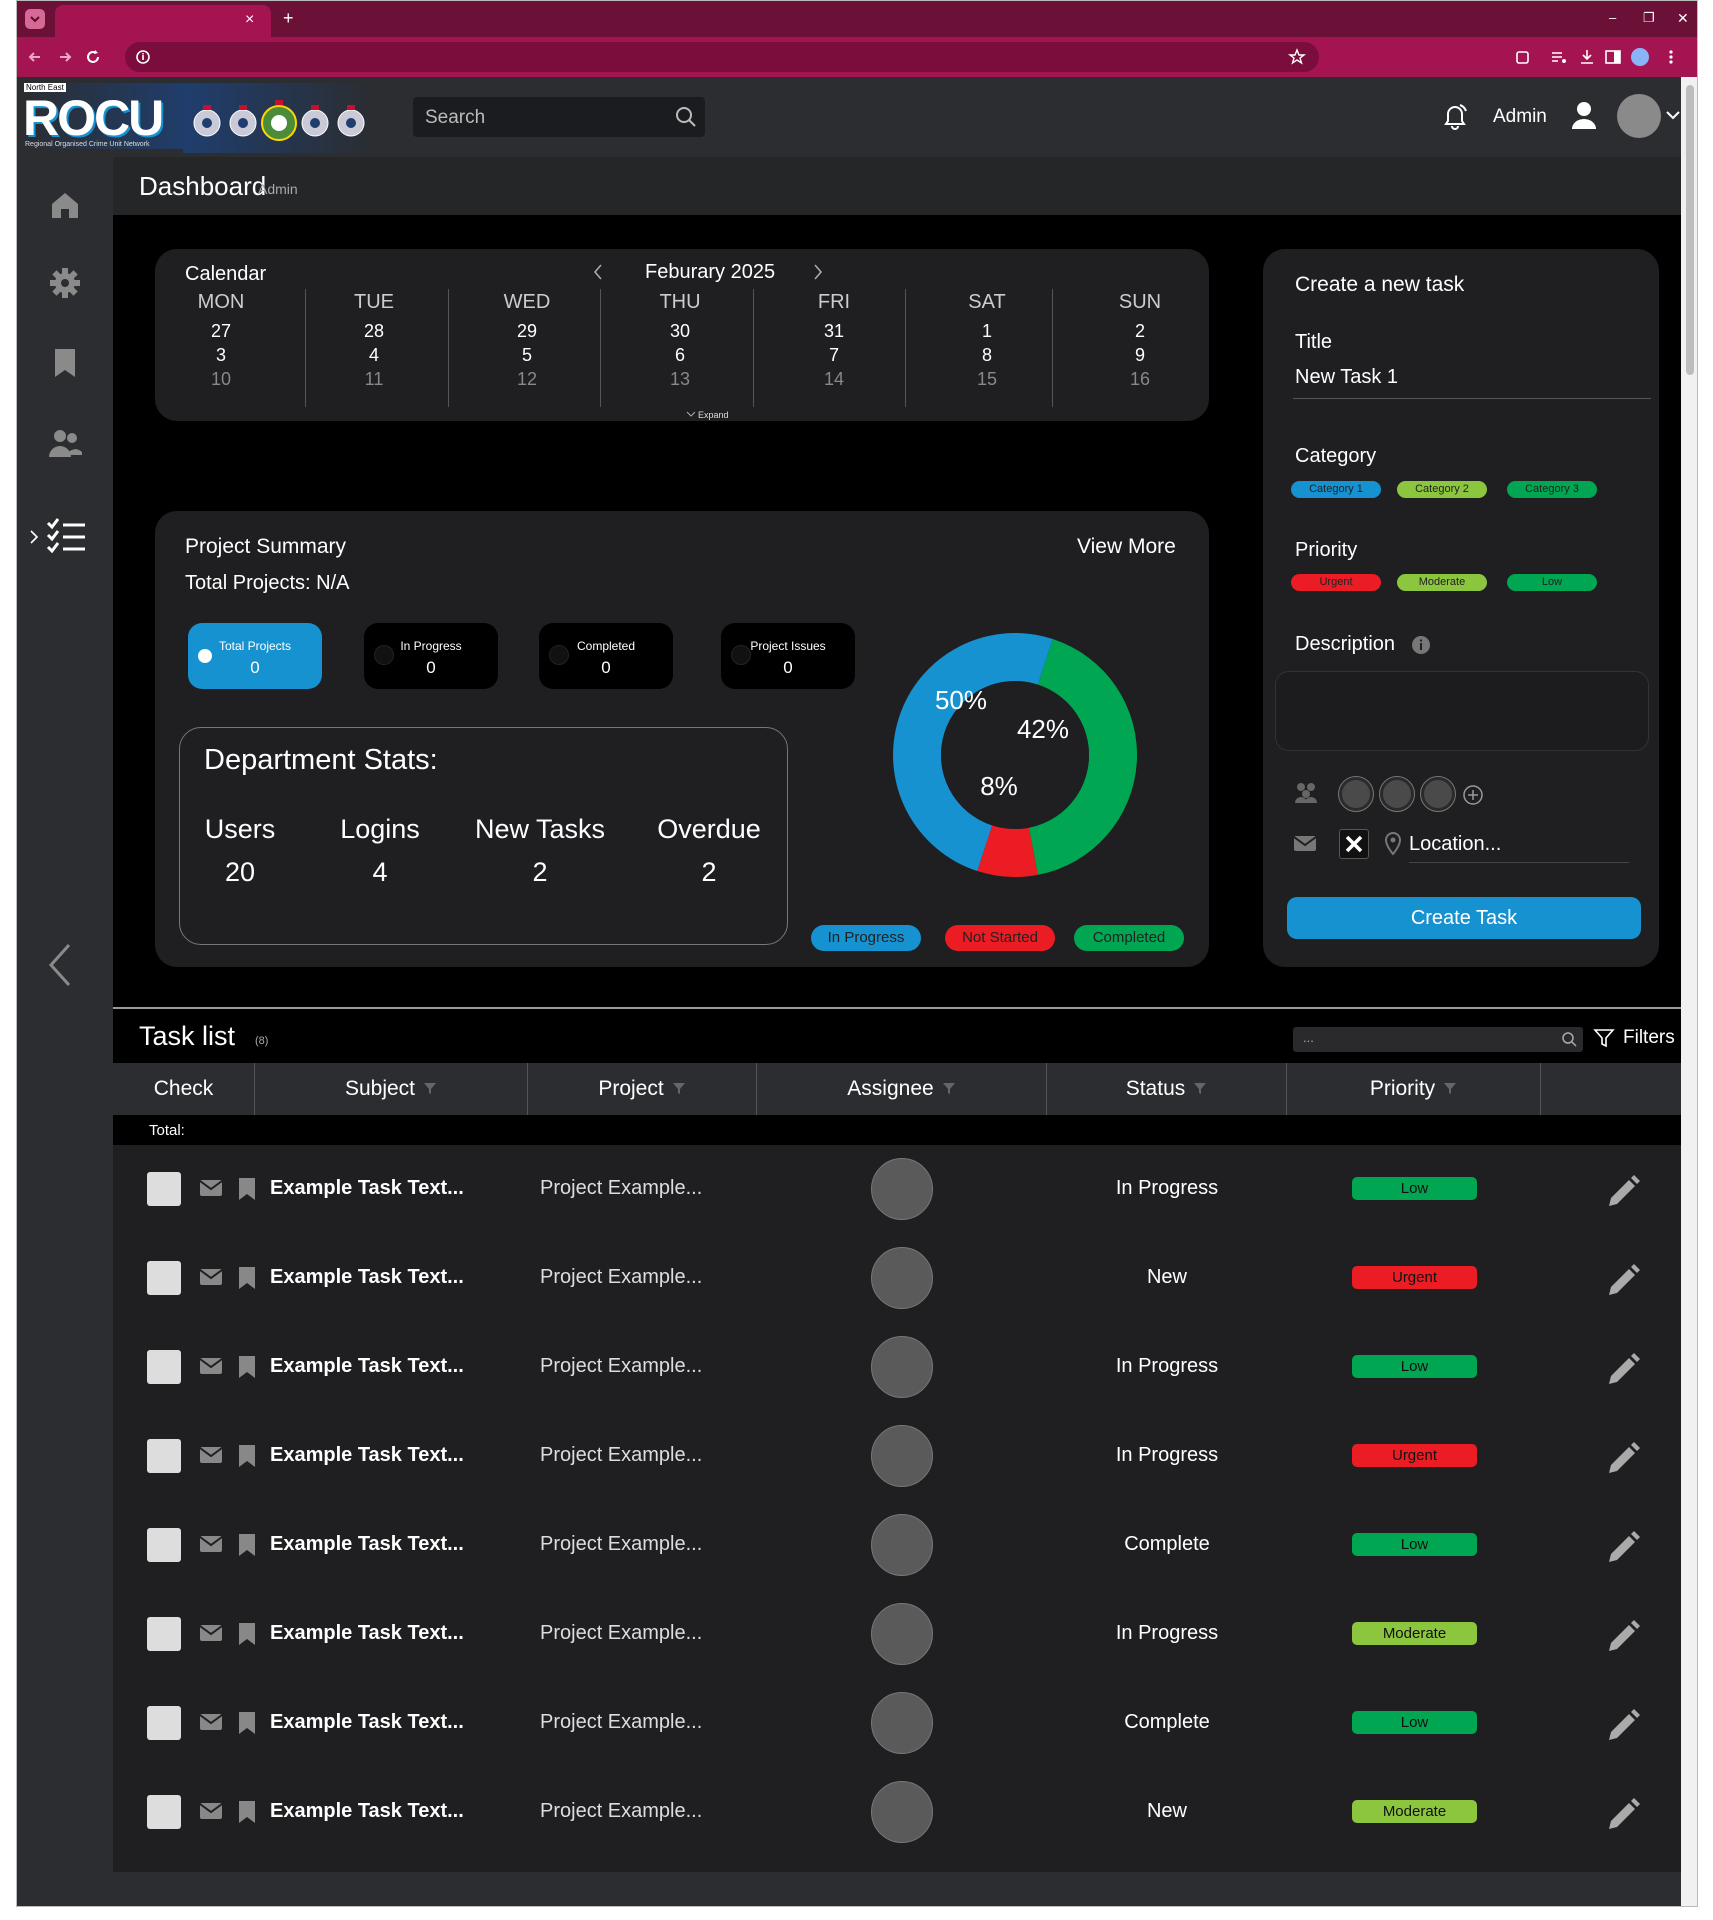 The width and height of the screenshot is (1713, 1920). What do you see at coordinates (1690, 230) in the screenshot?
I see `scrollbar-thumb` at bounding box center [1690, 230].